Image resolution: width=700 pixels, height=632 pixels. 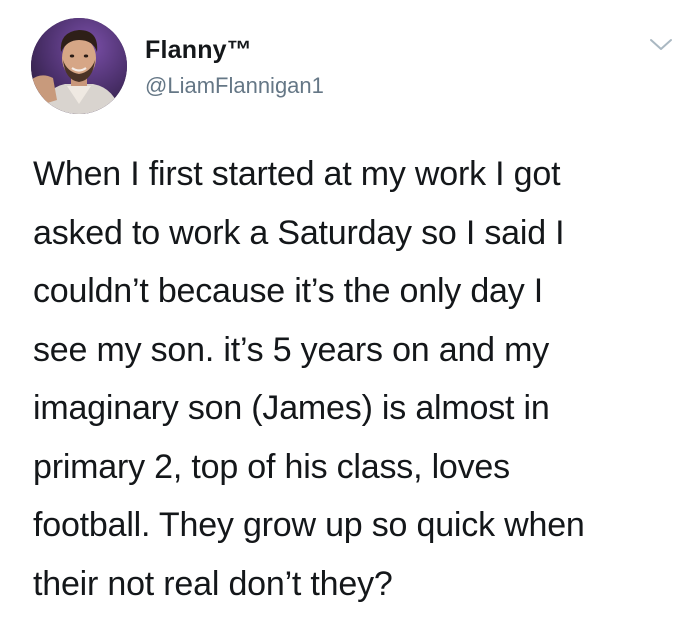 What do you see at coordinates (198, 50) in the screenshot?
I see `display-name: Flanny™` at bounding box center [198, 50].